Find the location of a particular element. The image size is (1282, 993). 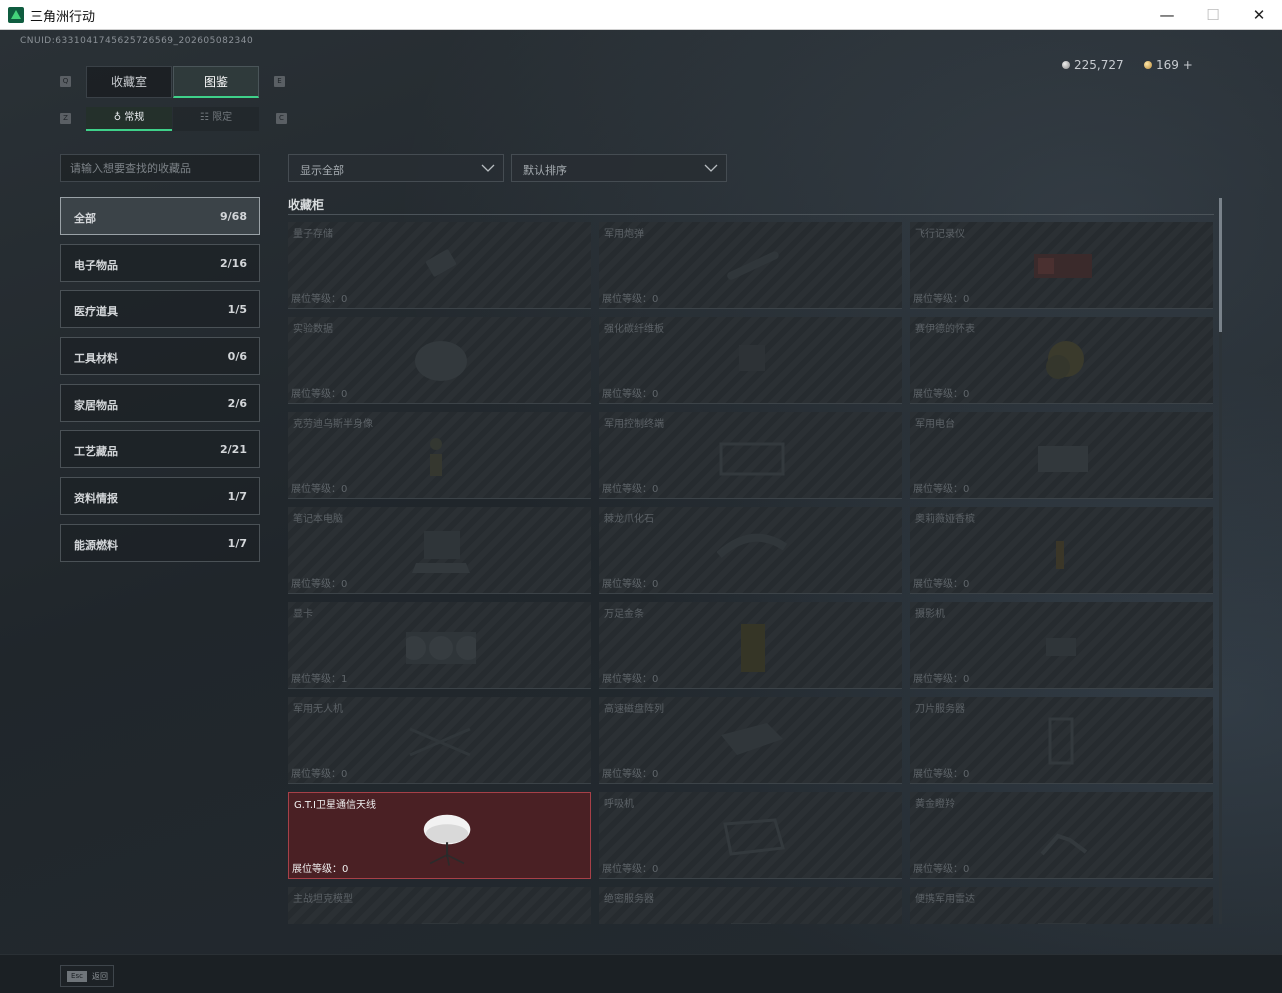

carbon-plate-icon is located at coordinates (752, 358).